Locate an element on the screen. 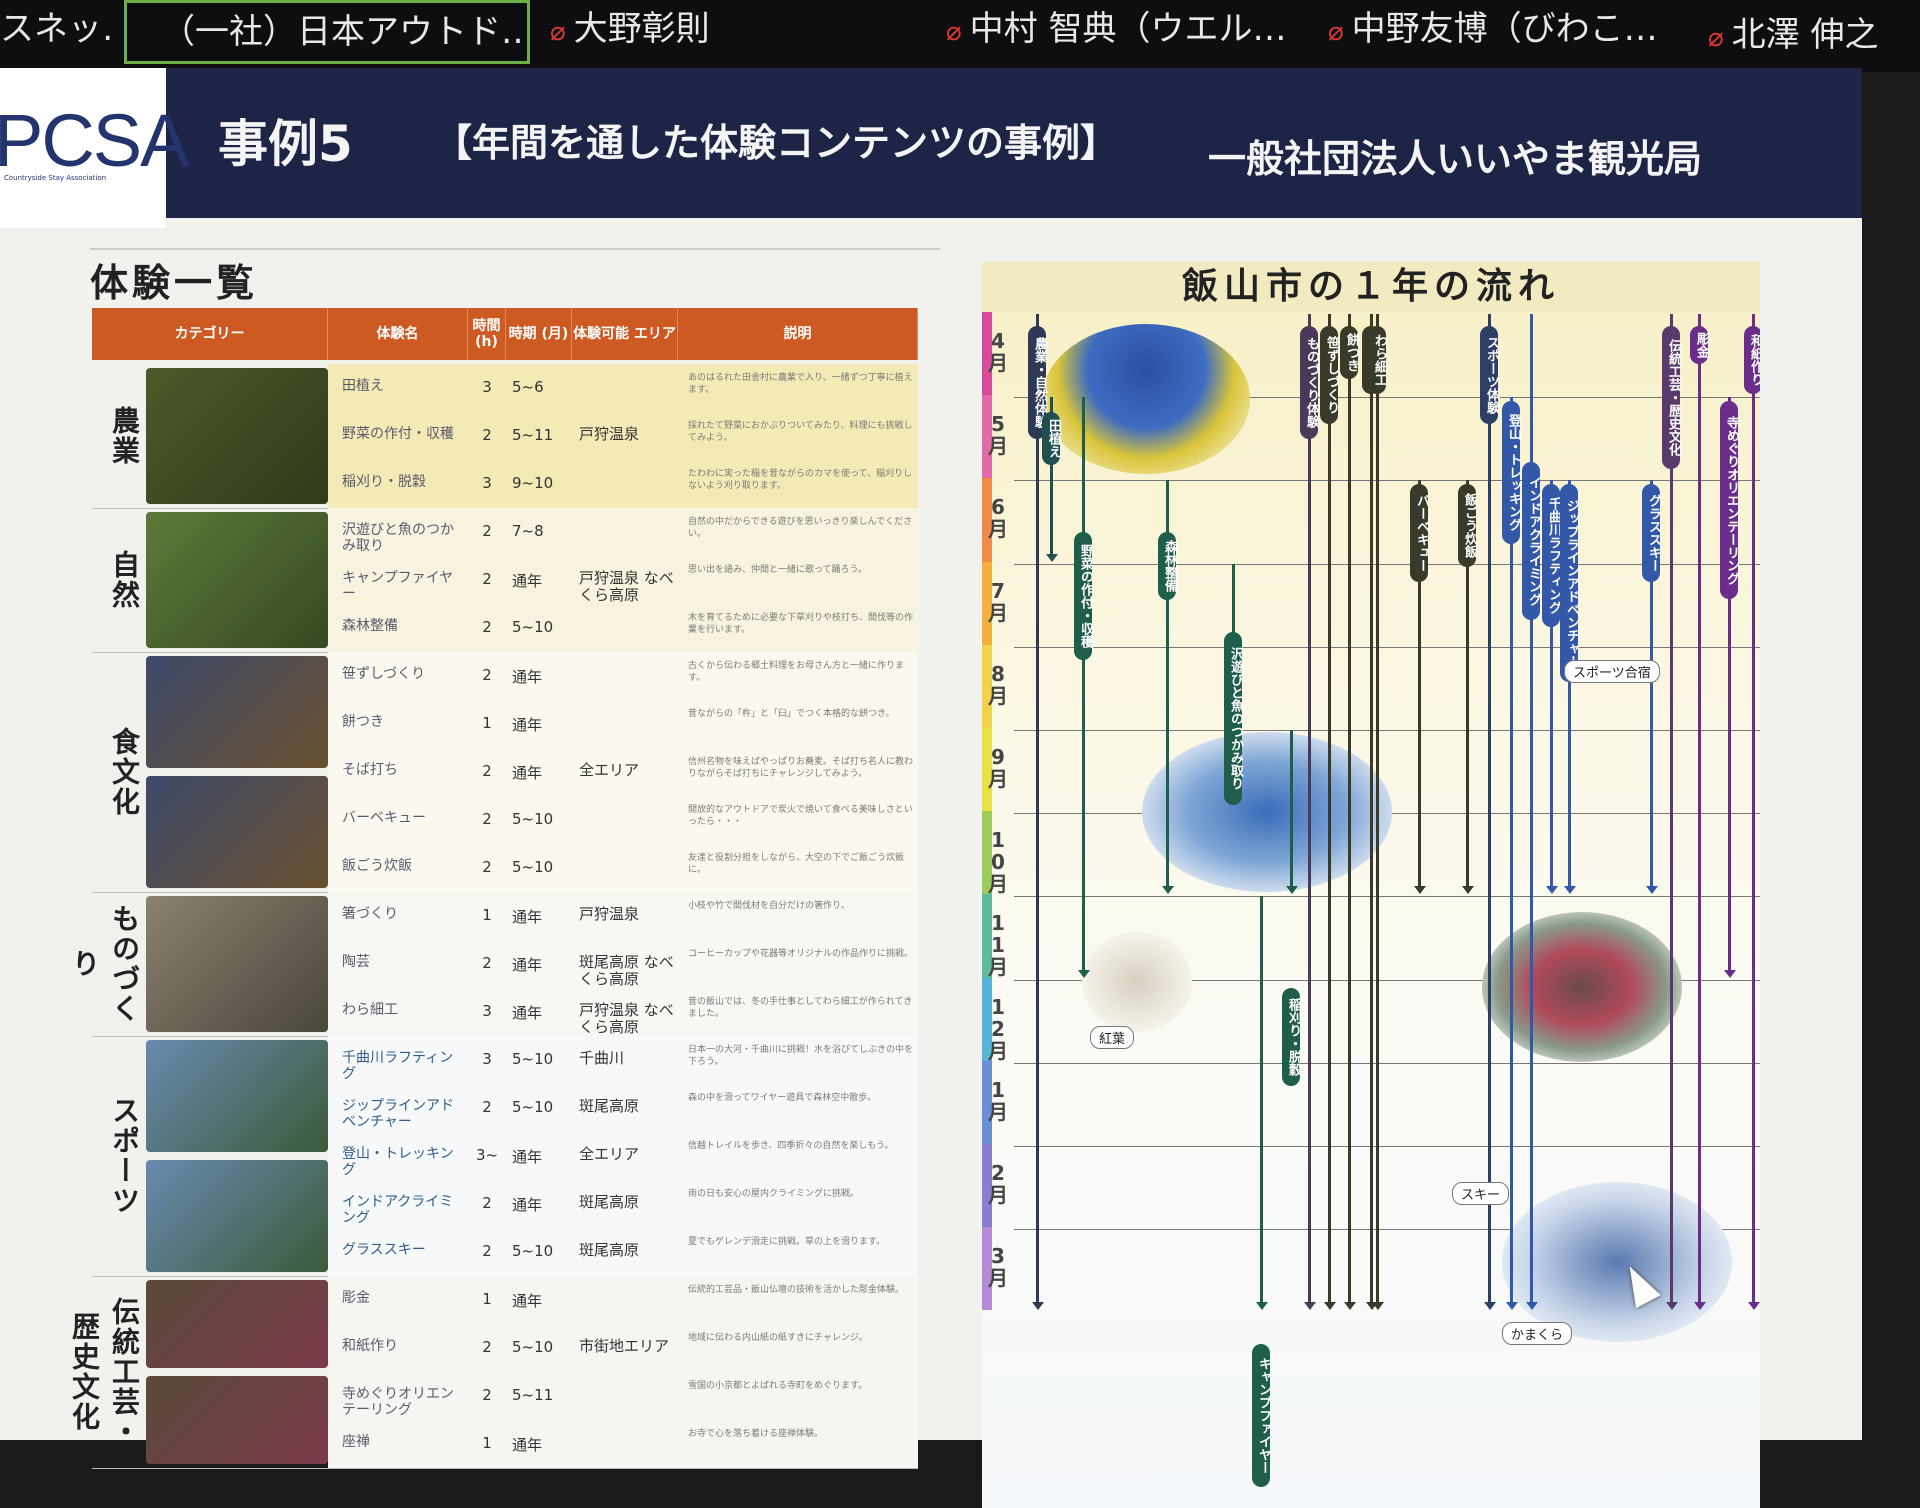 This screenshot has height=1508, width=1920. chart-title: 飯山市の１年の流れ is located at coordinates (1371, 287).